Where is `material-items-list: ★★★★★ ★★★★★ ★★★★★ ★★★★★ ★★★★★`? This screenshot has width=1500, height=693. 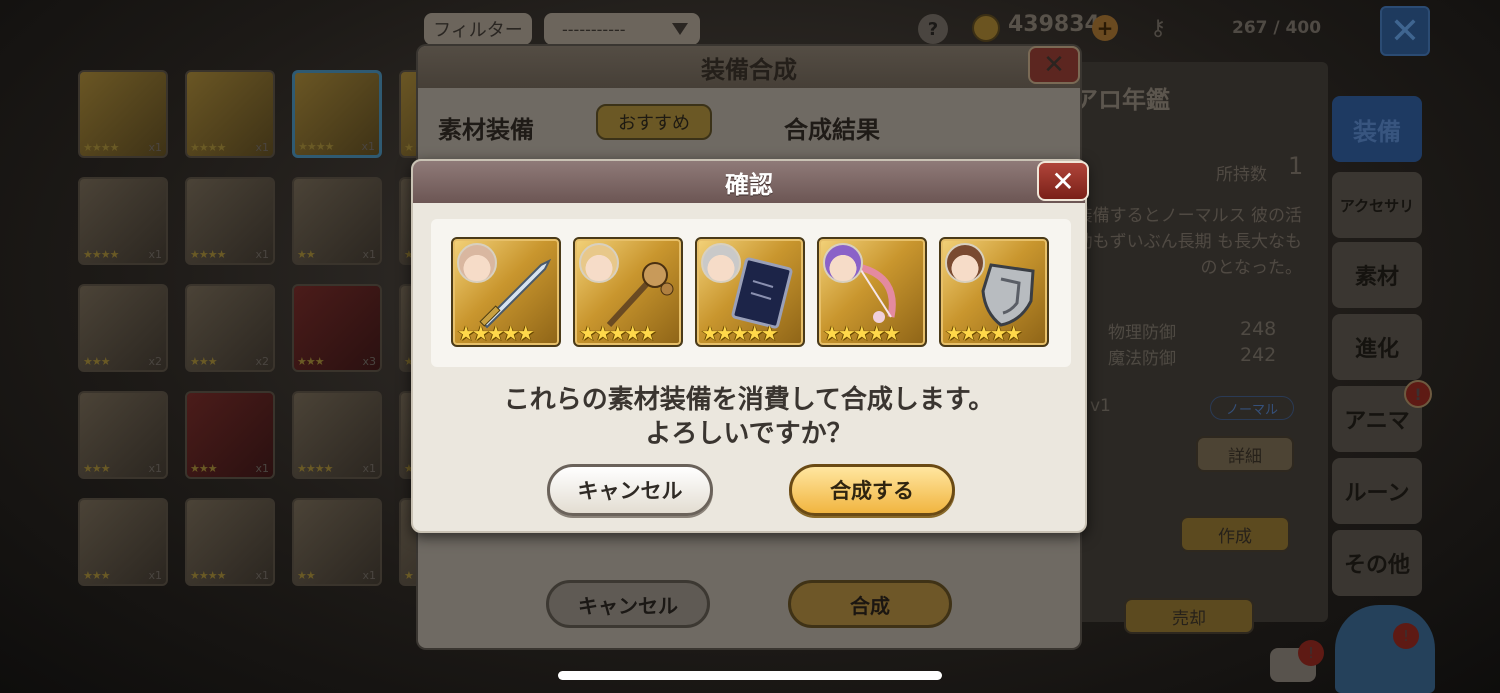
material-items-list: ★★★★★ ★★★★★ ★★★★★ ★★★★★ ★★★★★ is located at coordinates (751, 293).